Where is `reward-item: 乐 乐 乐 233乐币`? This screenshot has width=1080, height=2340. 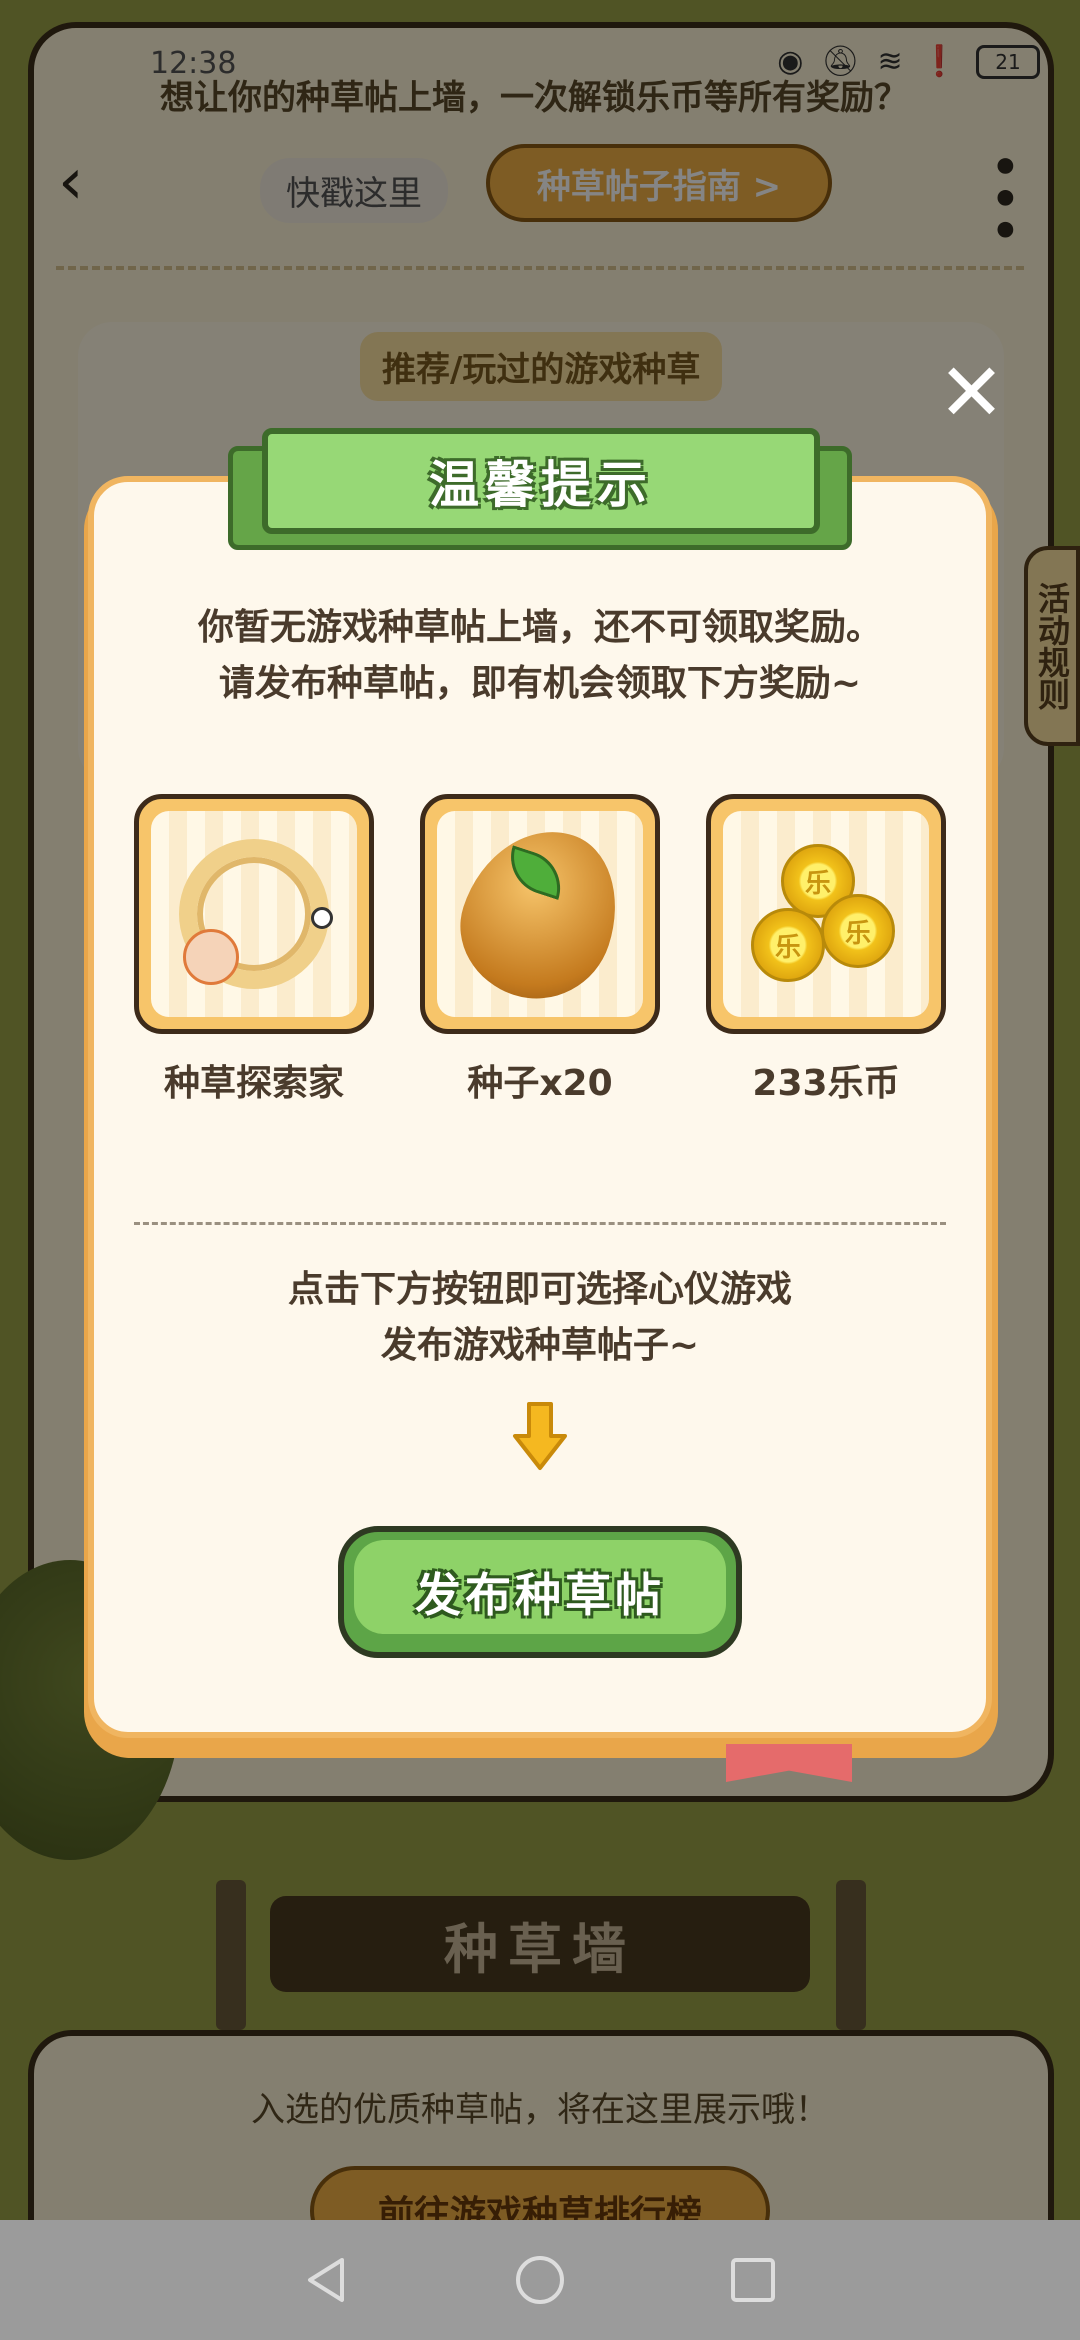
reward-item: 乐 乐 乐 233乐币 is located at coordinates (826, 950).